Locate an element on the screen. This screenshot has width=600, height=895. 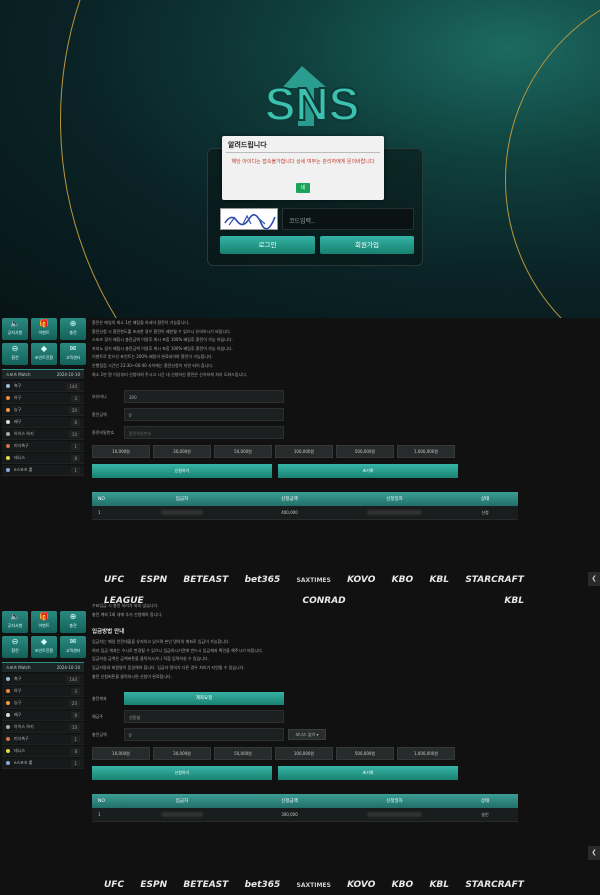
withdraw-apply-button: 신청하기 is located at coordinates (182, 471).